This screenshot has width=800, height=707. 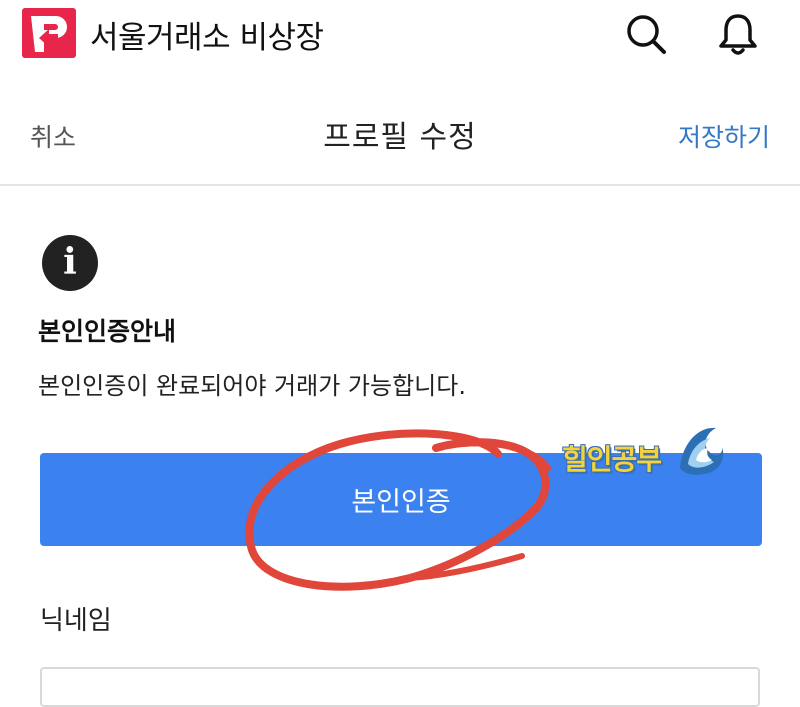 I want to click on watermark-text: 힐인공부, so click(x=612, y=459).